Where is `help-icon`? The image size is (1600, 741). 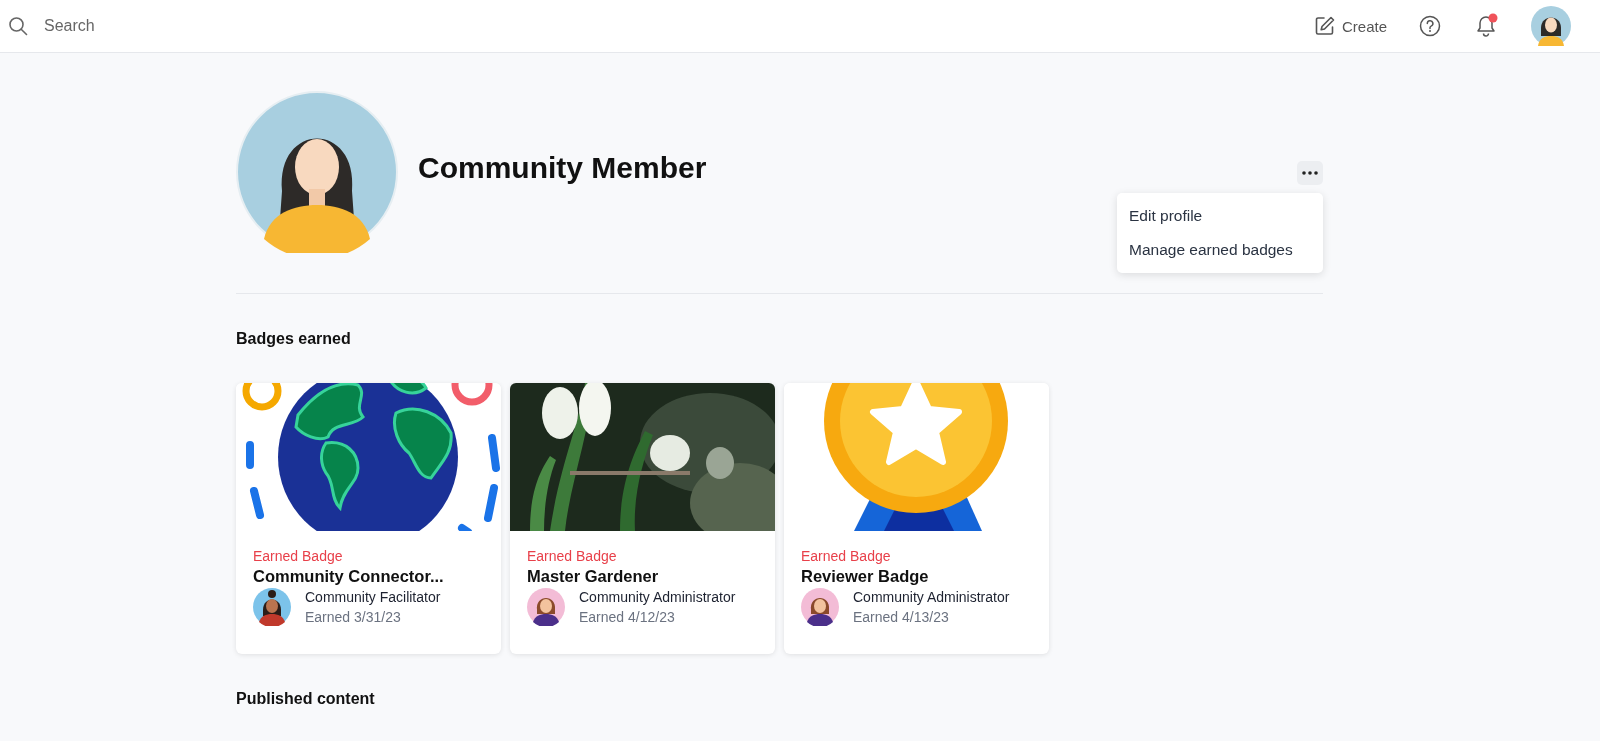
help-icon is located at coordinates (1430, 26).